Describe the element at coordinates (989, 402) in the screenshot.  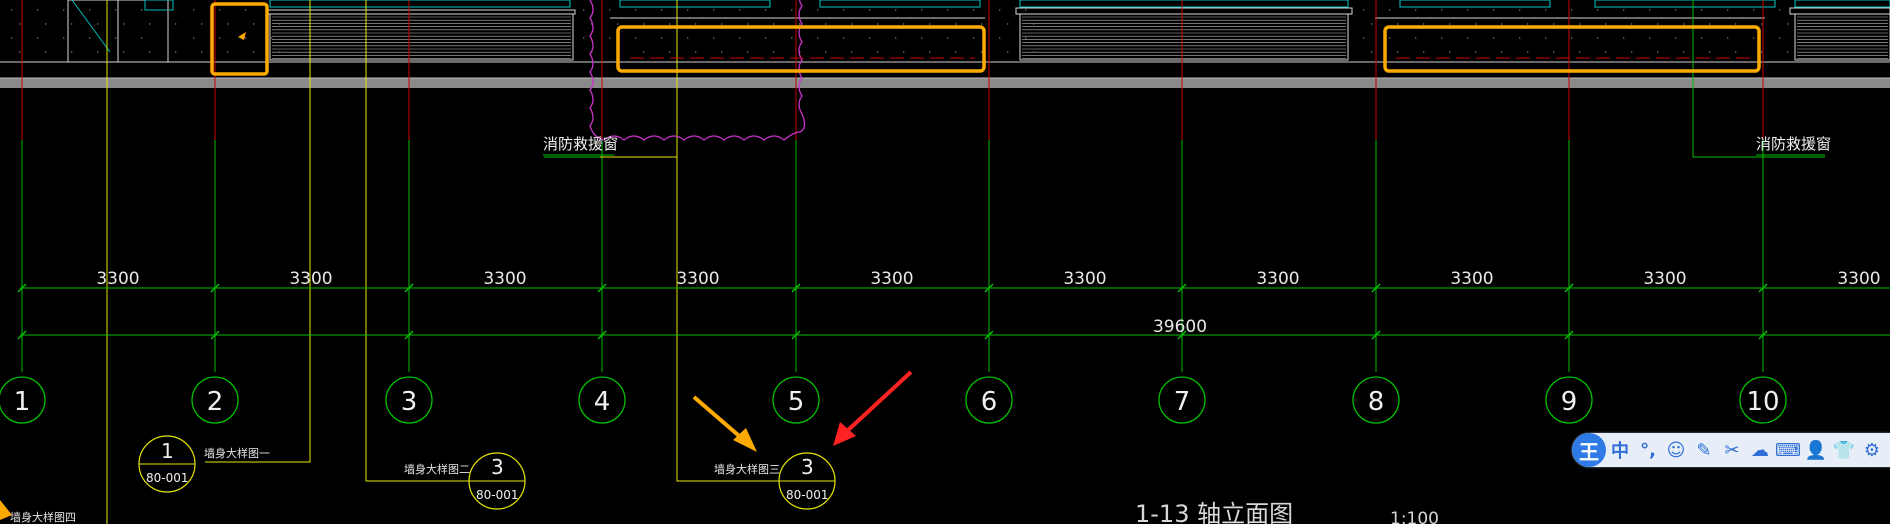
I see `axis-label-6: 6` at that location.